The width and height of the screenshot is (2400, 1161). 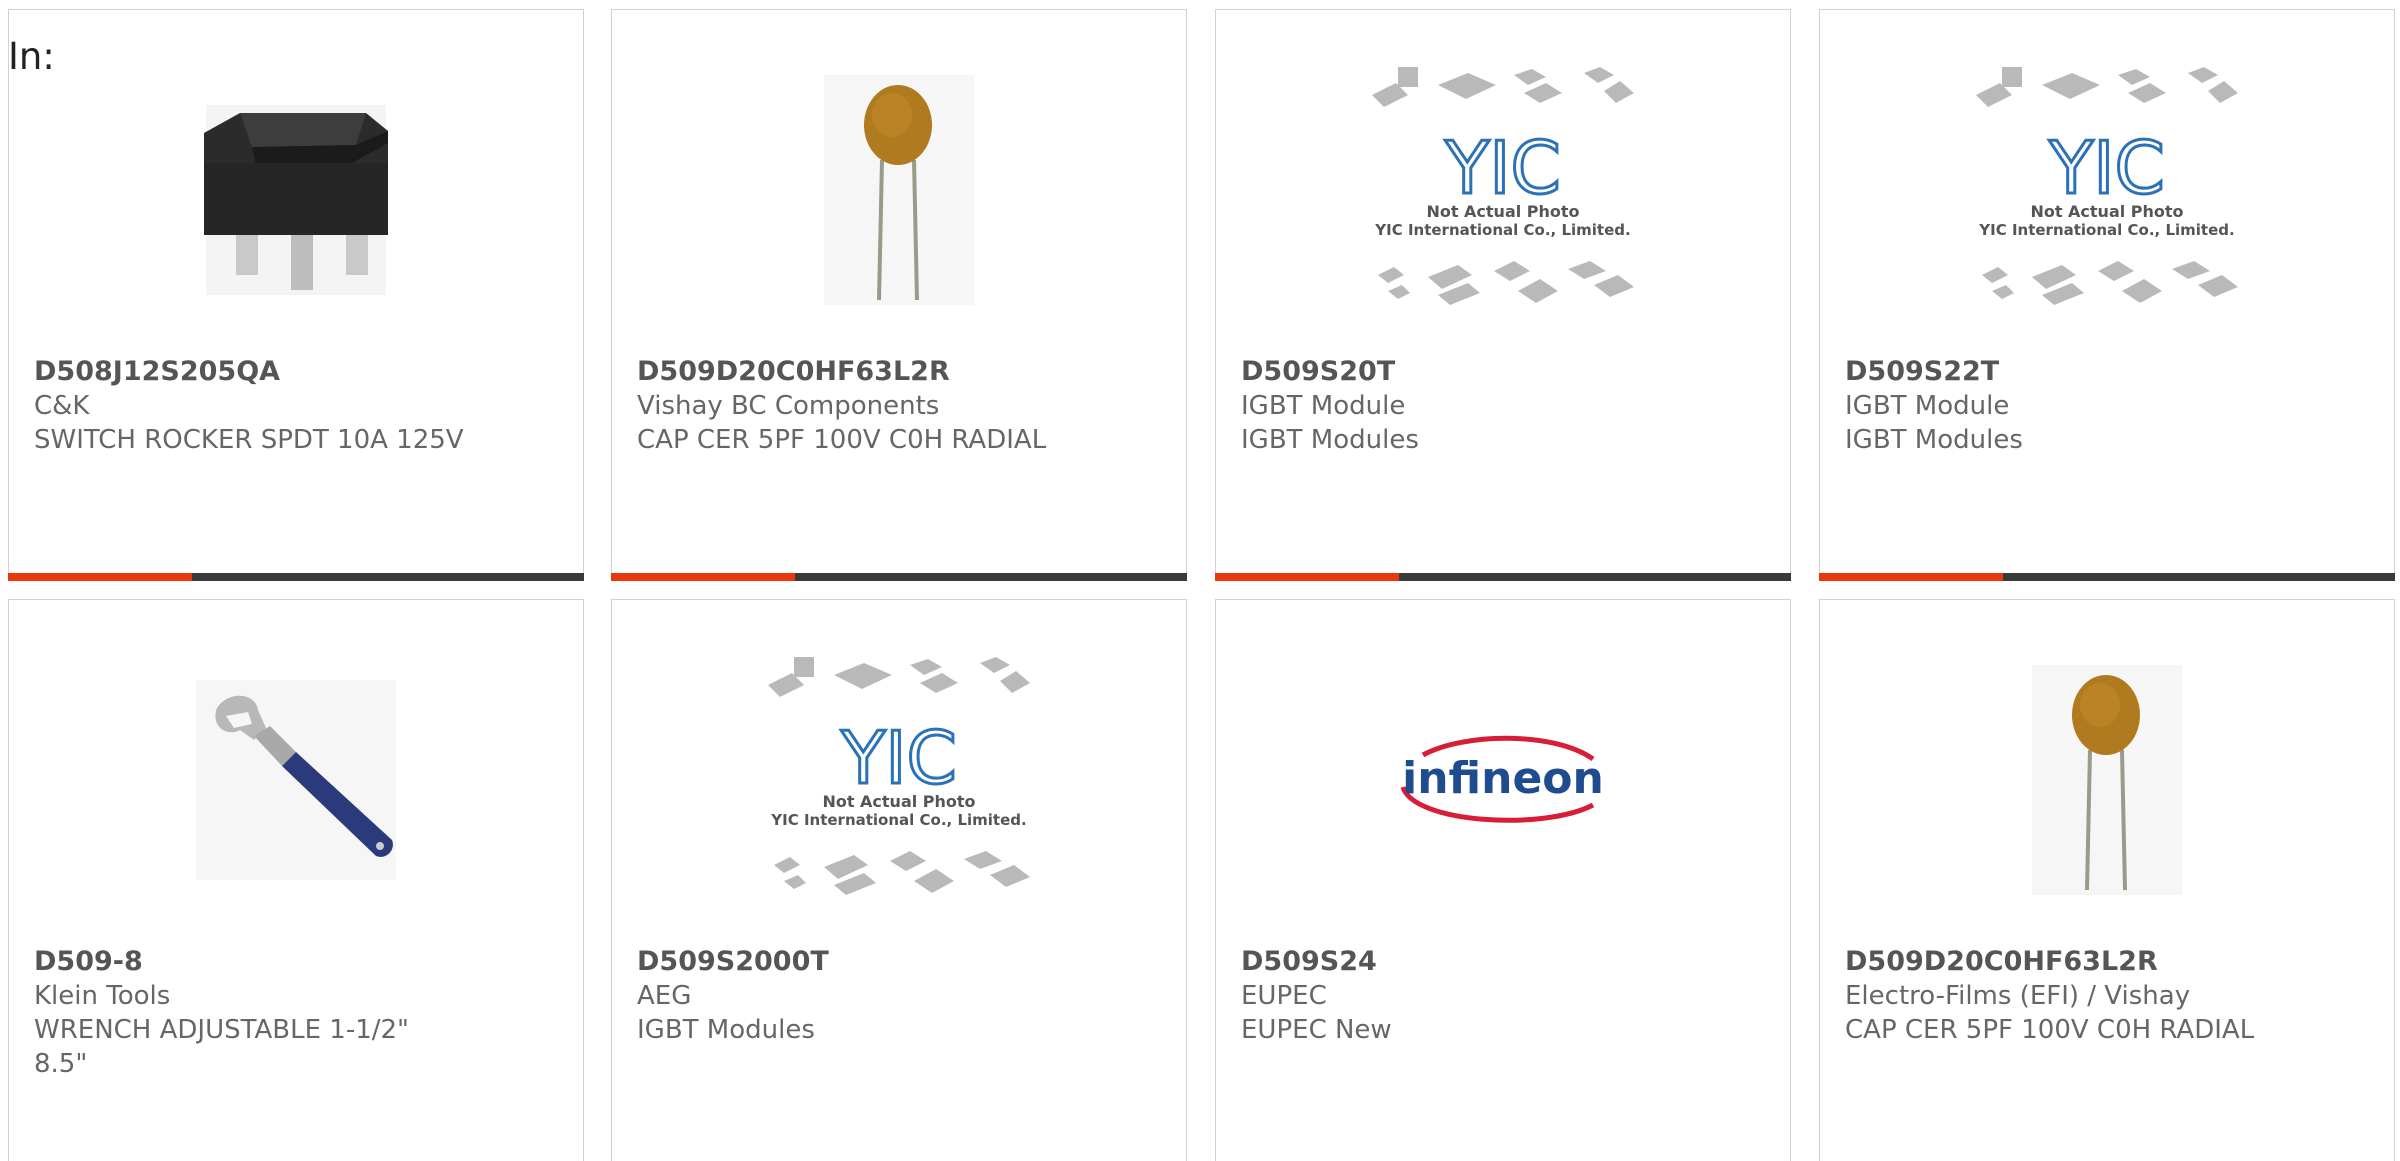 I want to click on part-number: D509S20T, so click(x=1318, y=372).